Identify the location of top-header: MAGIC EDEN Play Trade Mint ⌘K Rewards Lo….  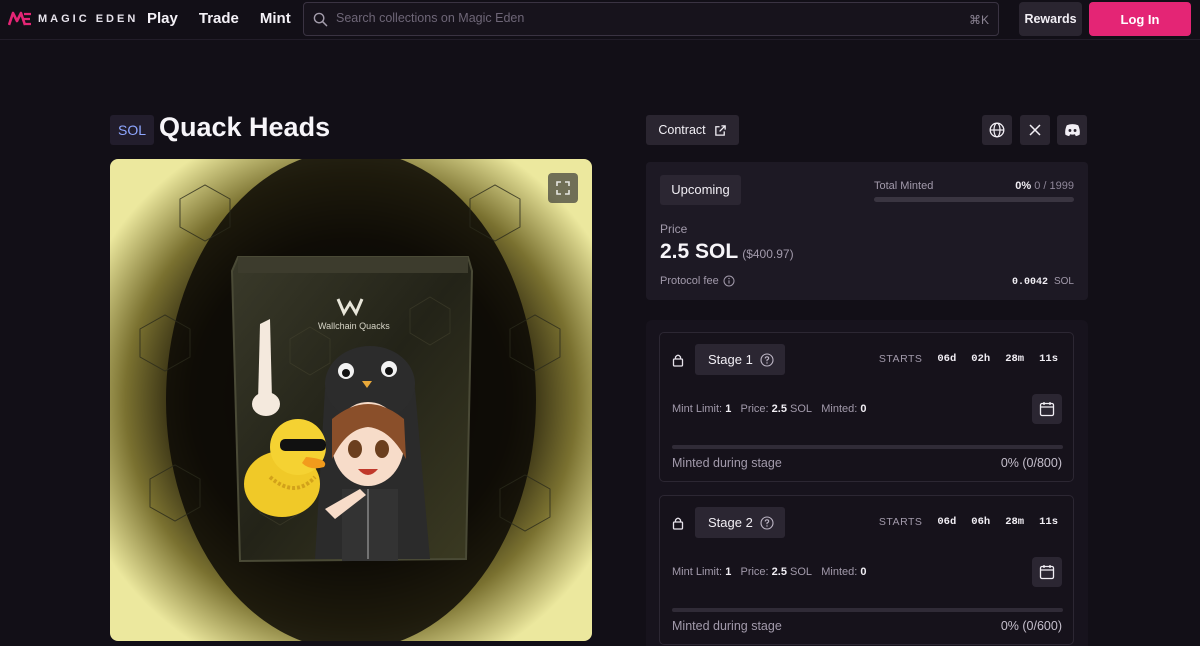
(600, 20).